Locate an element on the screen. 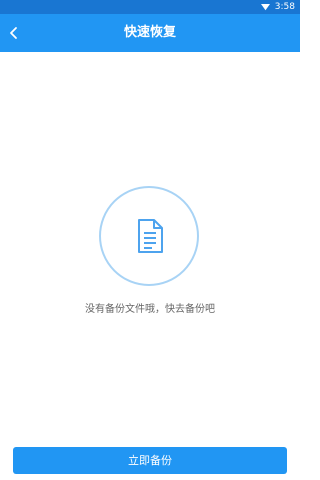 Image resolution: width=320 pixels, height=480 pixels. document-icon is located at coordinates (150, 236).